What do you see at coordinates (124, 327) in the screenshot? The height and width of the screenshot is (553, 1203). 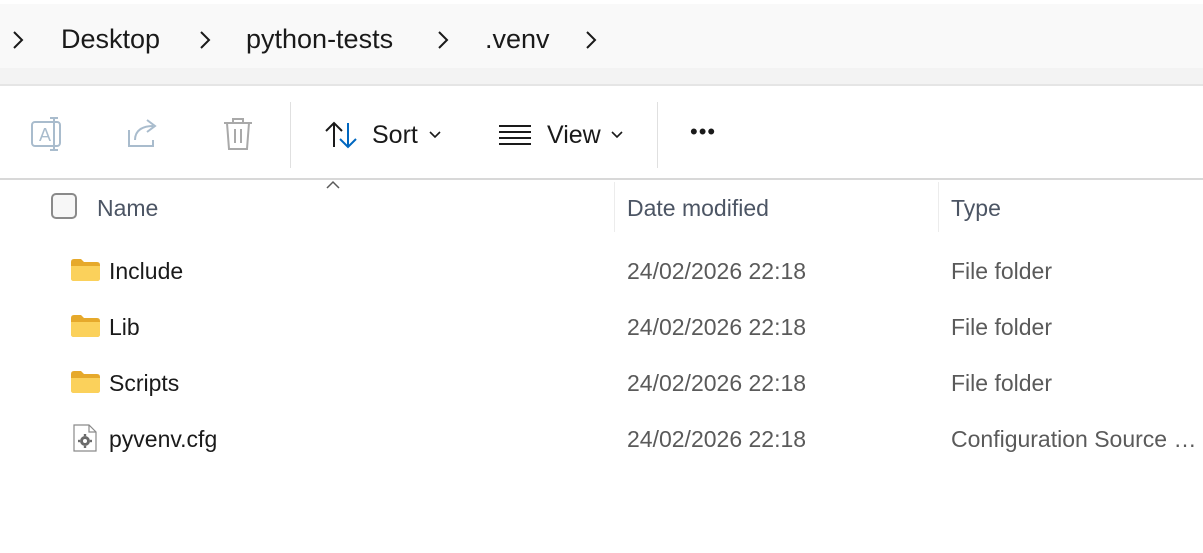 I see `file-name: Lib` at bounding box center [124, 327].